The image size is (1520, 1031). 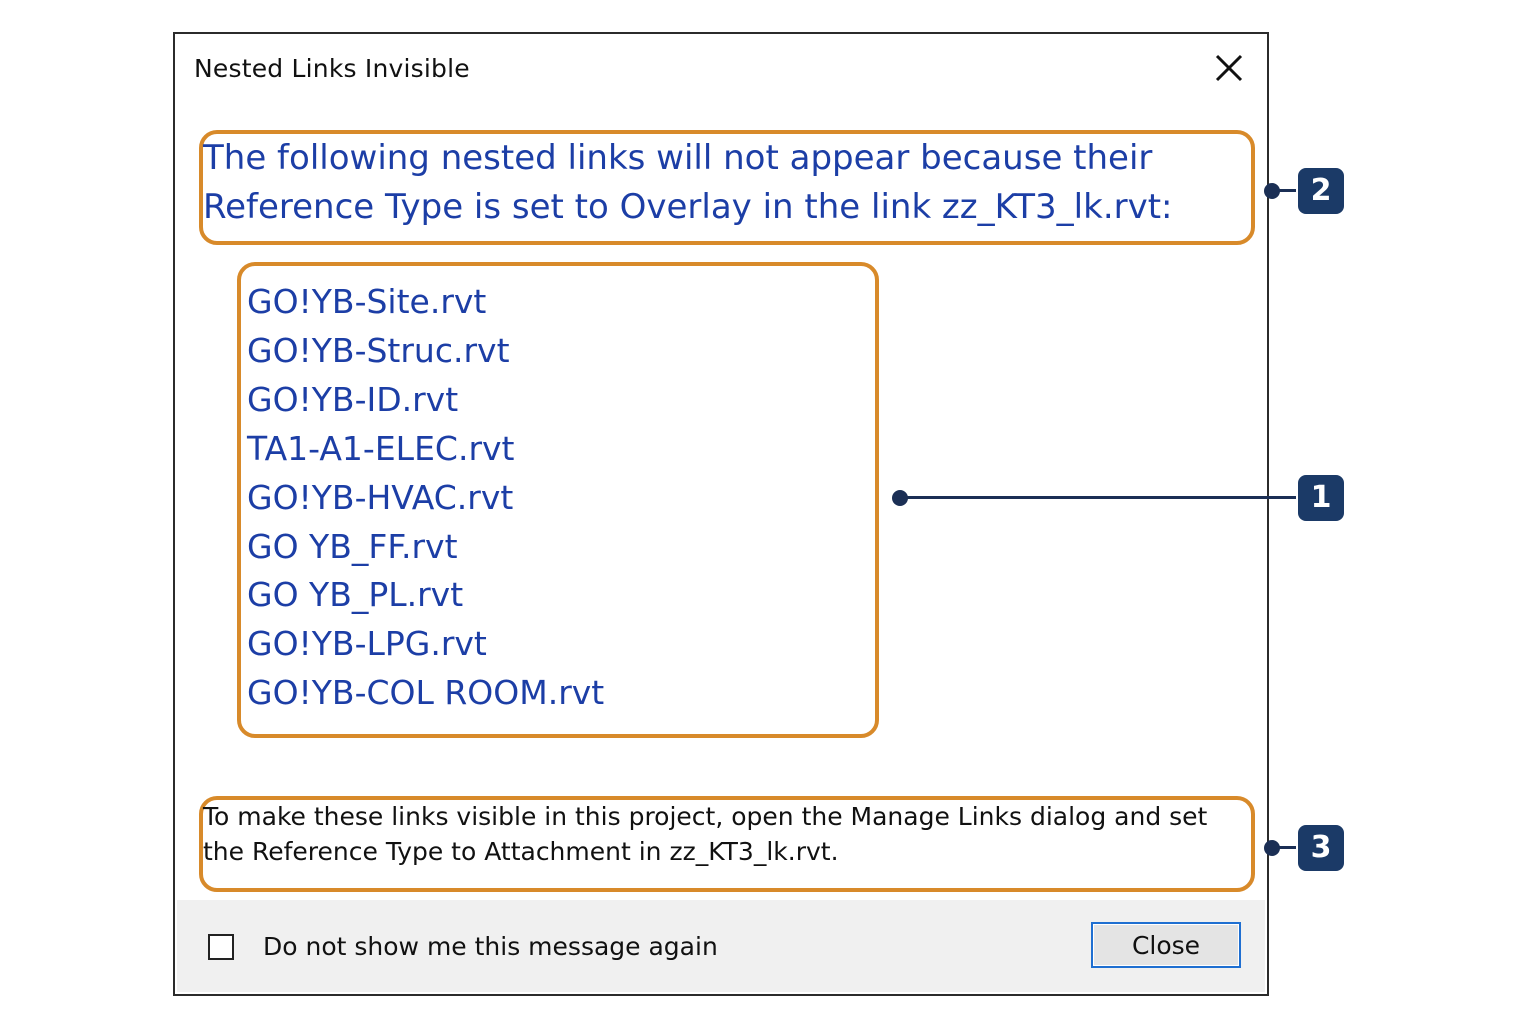 I want to click on annotation-badge-3: 3, so click(x=1321, y=848).